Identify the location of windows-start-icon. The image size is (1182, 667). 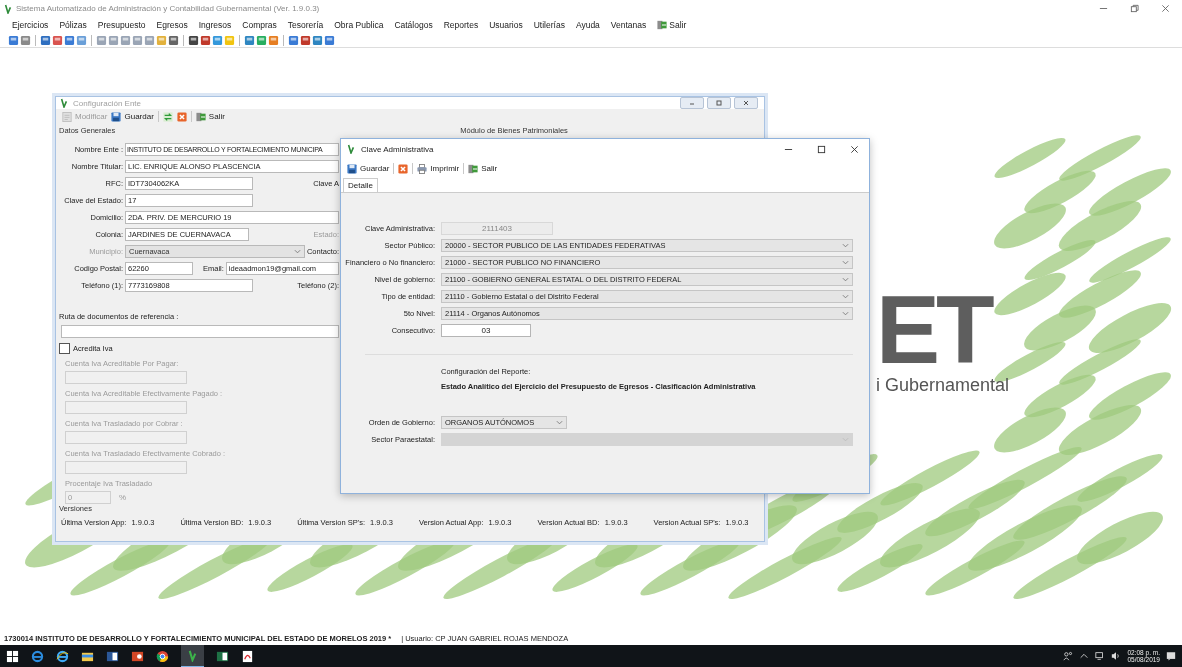
(12, 656).